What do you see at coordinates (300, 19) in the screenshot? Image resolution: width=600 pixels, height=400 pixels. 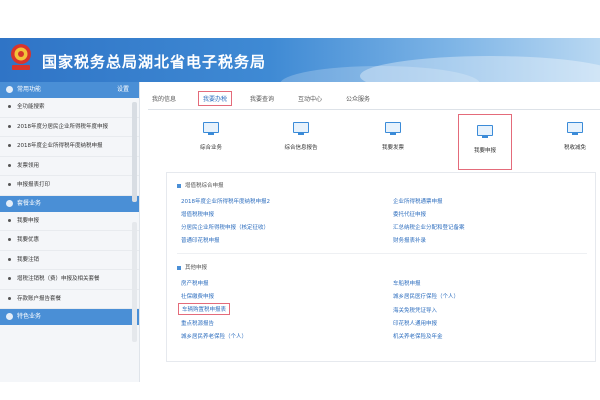 I see `top-whitespace` at bounding box center [300, 19].